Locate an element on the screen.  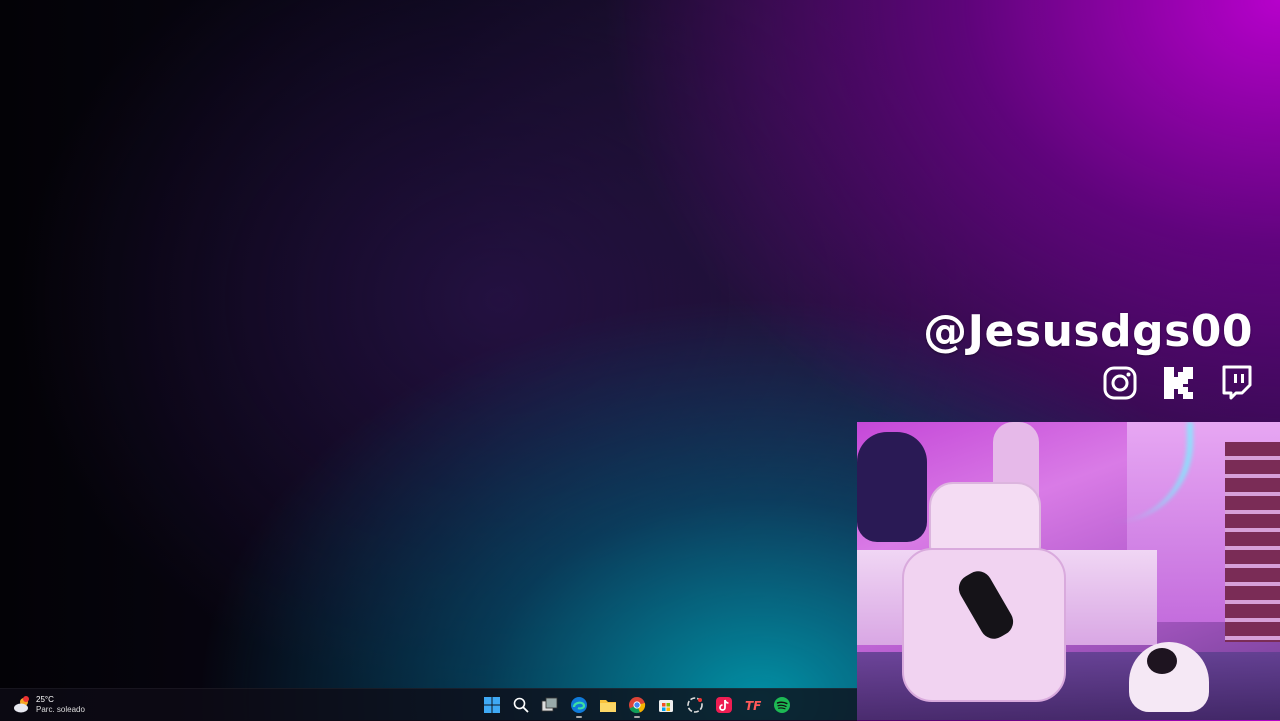
weather-temperature: 25°C is located at coordinates (45, 699).